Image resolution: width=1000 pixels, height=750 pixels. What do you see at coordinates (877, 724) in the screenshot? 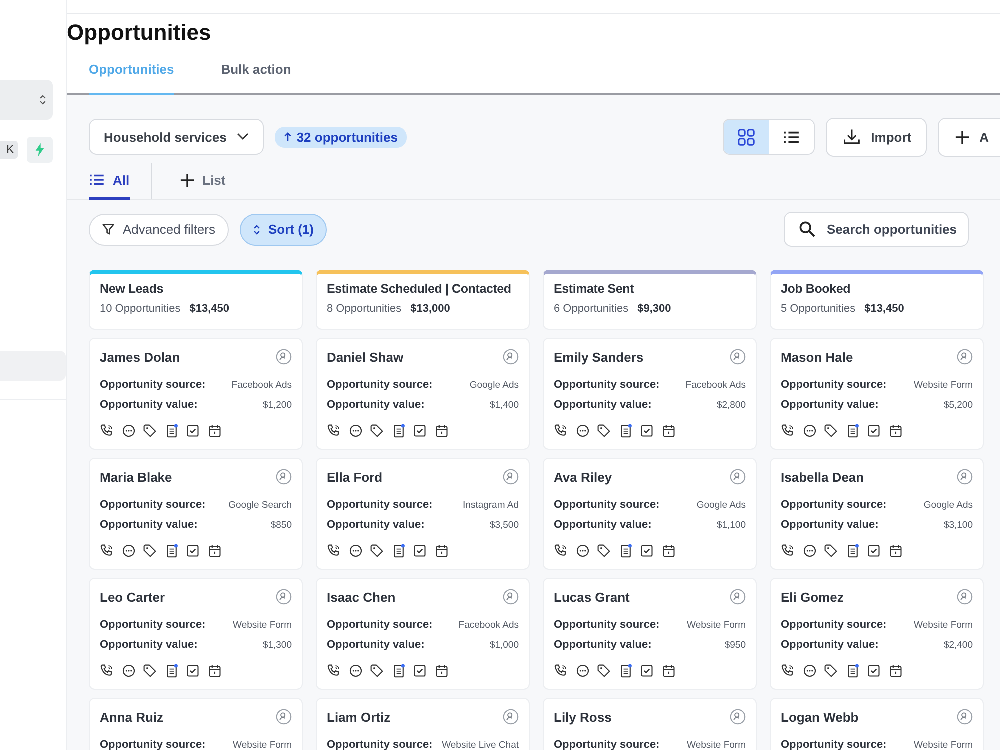
I see `opportunity-card: Logan Webb Opportunity source: Website Form` at bounding box center [877, 724].